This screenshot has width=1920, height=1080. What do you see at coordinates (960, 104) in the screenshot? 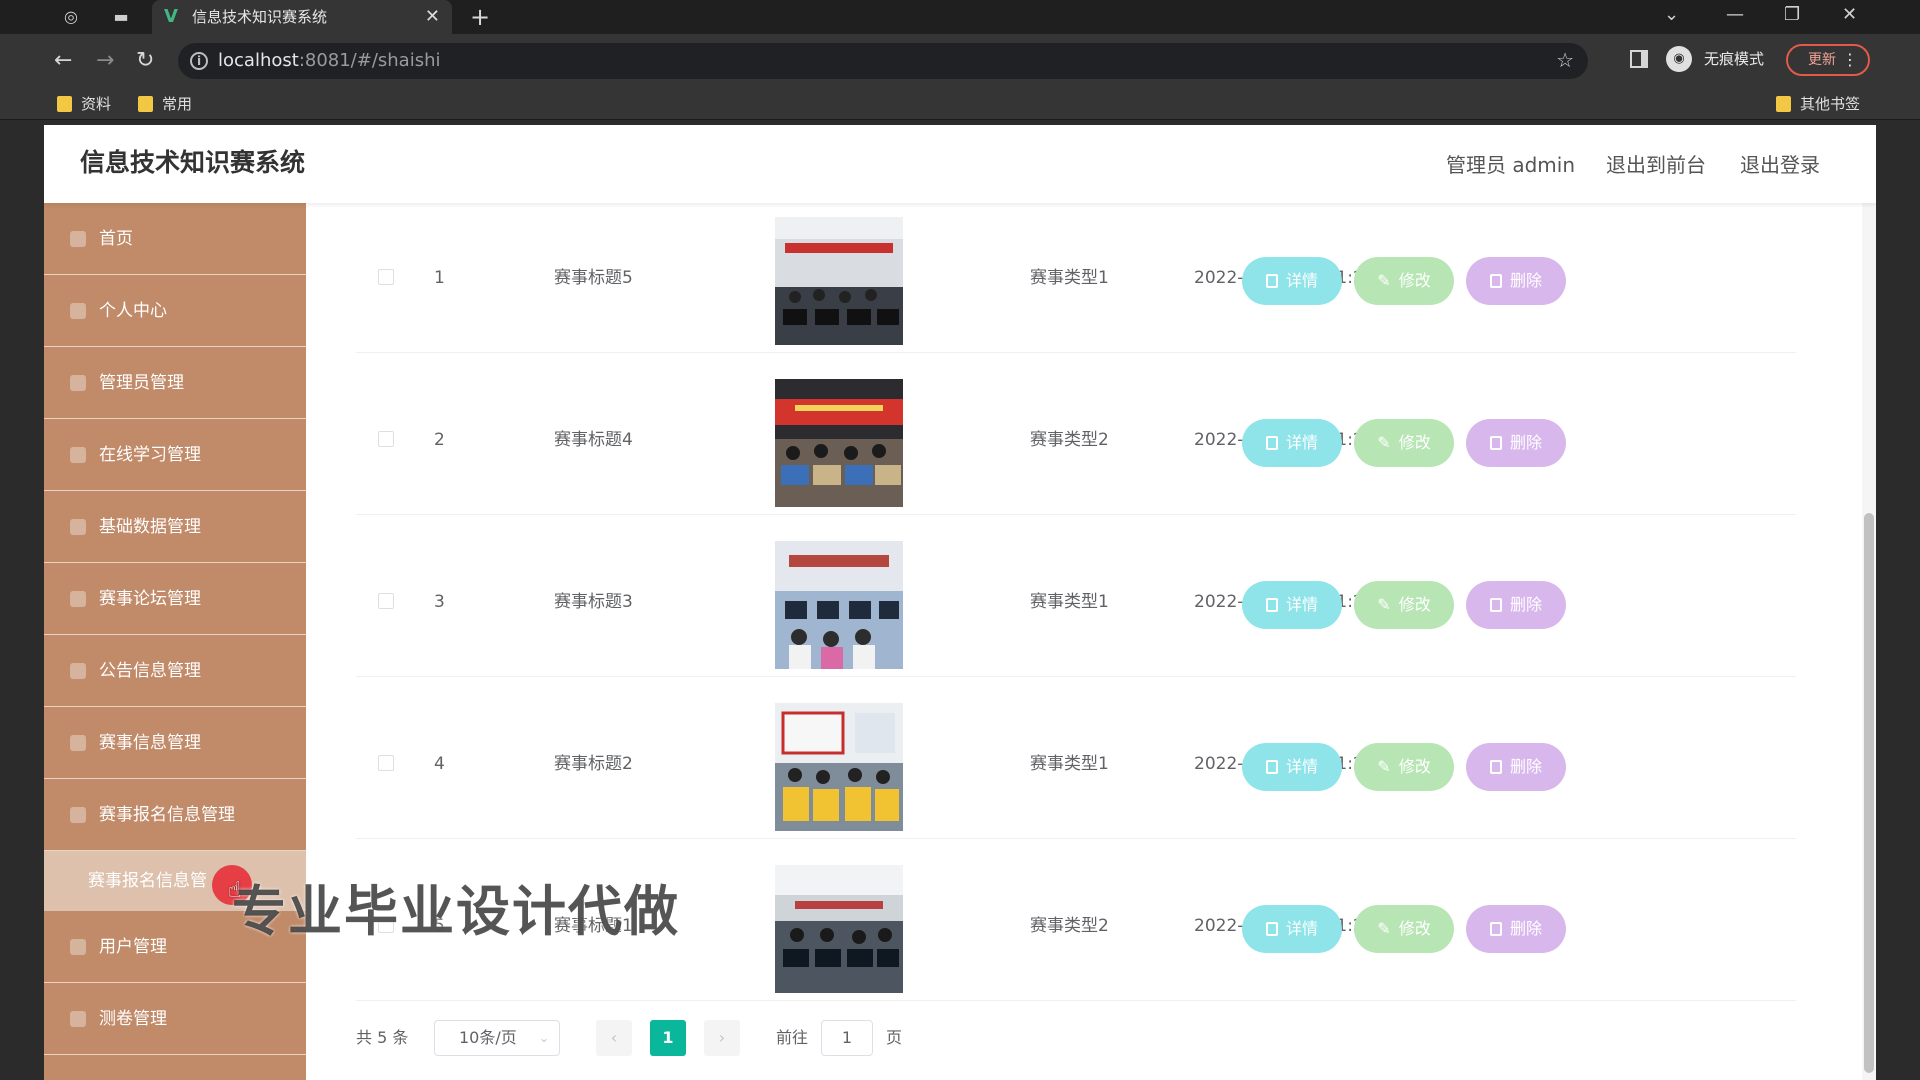
I see `bookmarks-bar: 资料 常用 其他书签` at bounding box center [960, 104].